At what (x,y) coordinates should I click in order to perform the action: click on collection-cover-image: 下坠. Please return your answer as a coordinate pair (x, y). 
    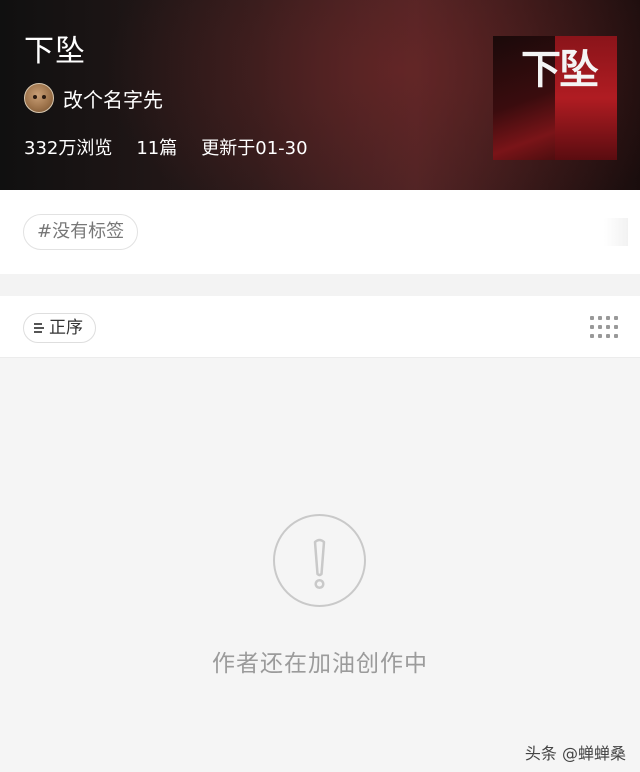
    Looking at the image, I should click on (555, 98).